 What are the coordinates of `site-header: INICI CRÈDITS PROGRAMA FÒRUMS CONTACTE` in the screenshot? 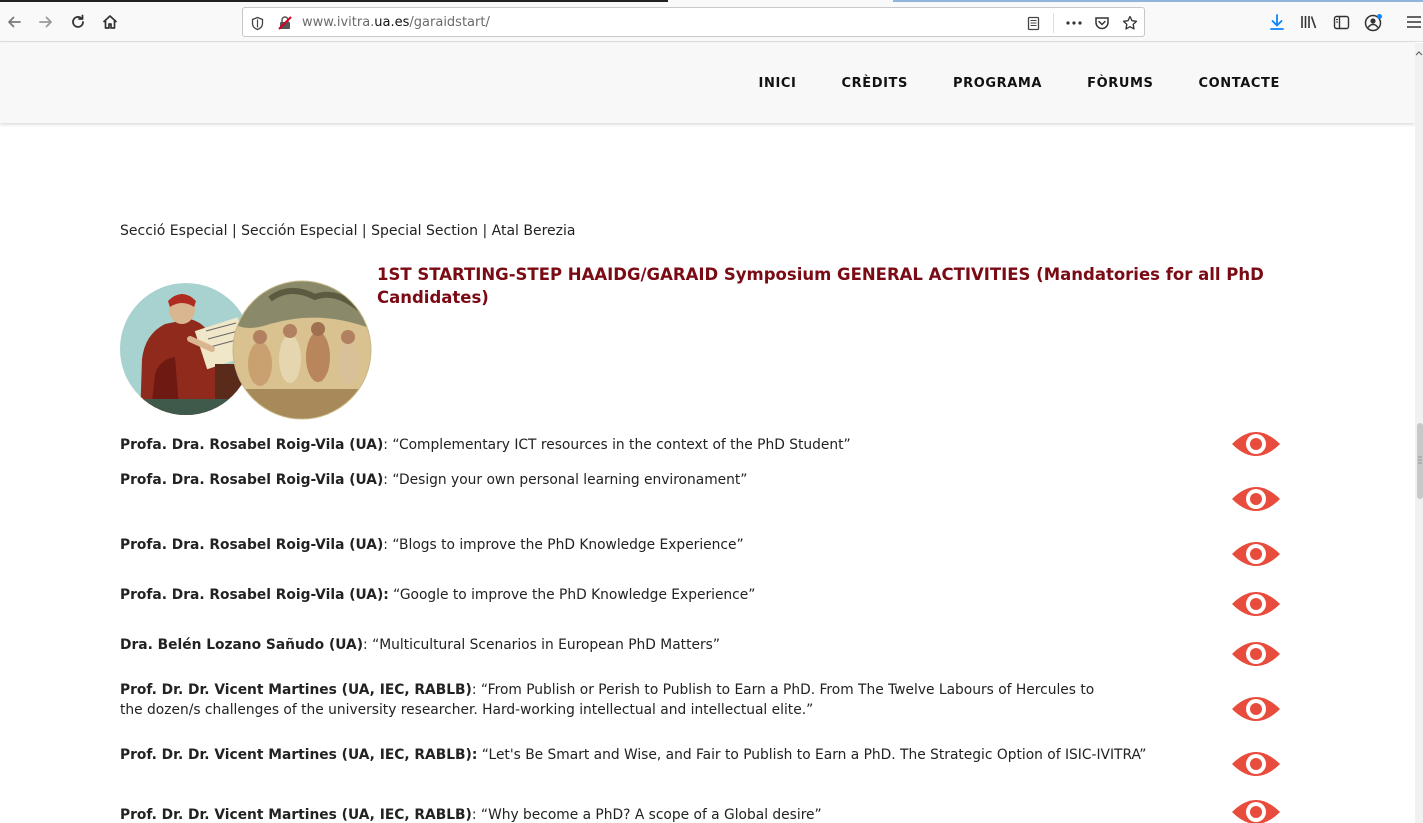 It's located at (707, 83).